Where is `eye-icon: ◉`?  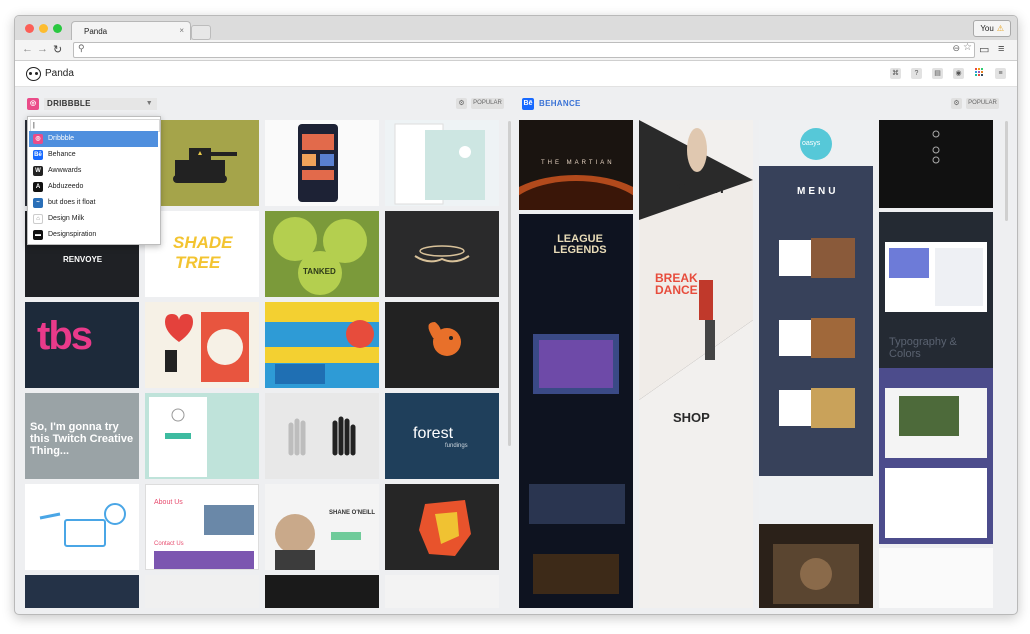 eye-icon: ◉ is located at coordinates (958, 73).